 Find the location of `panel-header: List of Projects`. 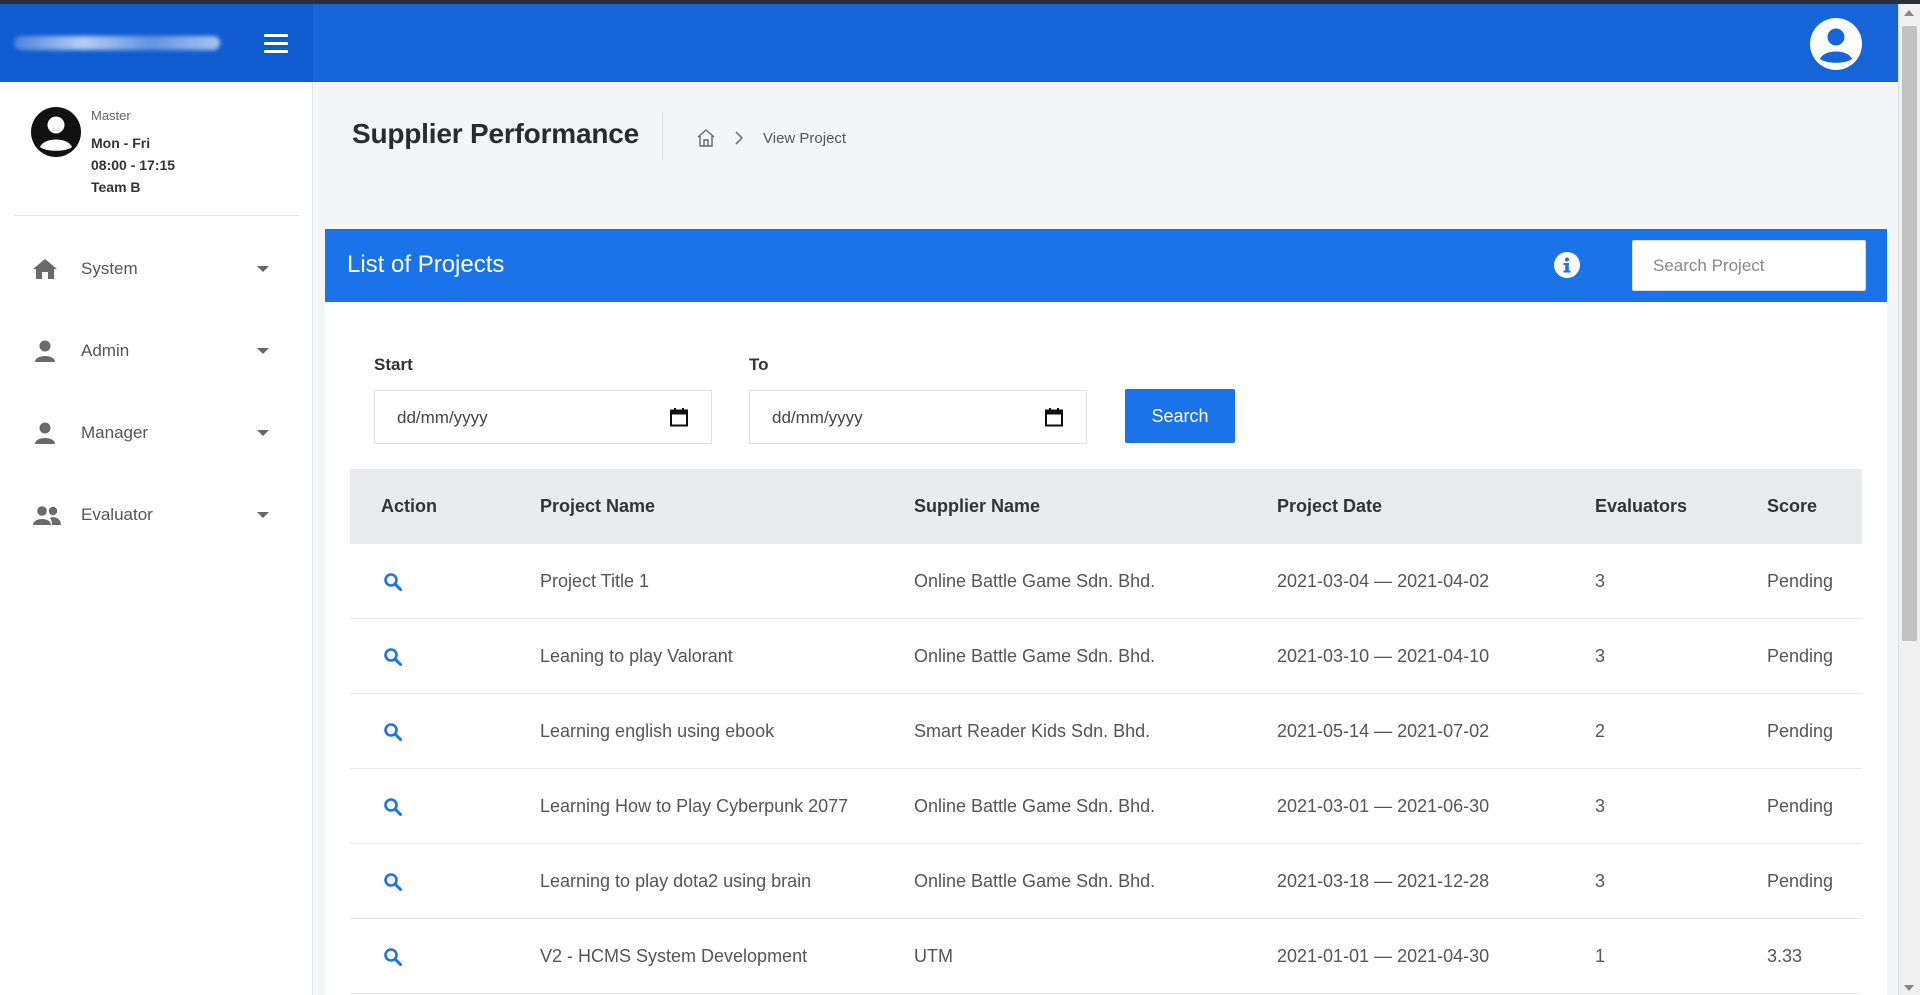

panel-header: List of Projects is located at coordinates (1106, 265).